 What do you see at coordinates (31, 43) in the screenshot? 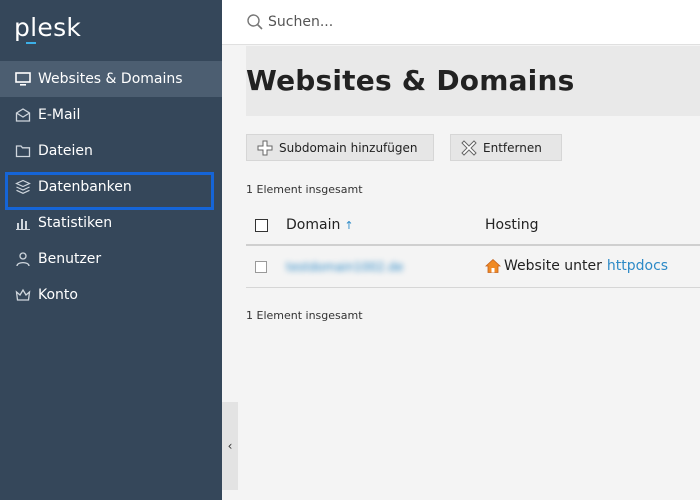
I see `logo-accent` at bounding box center [31, 43].